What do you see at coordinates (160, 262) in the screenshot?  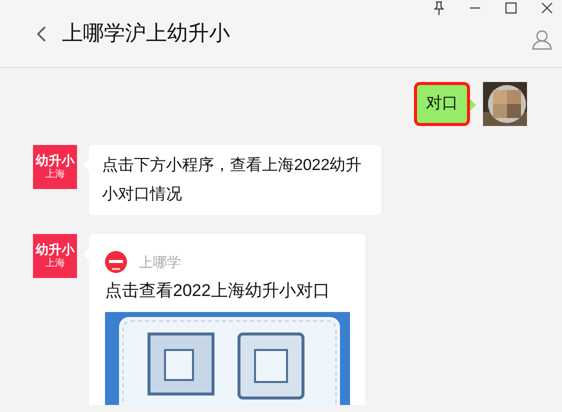 I see `source-name: 上哪学` at bounding box center [160, 262].